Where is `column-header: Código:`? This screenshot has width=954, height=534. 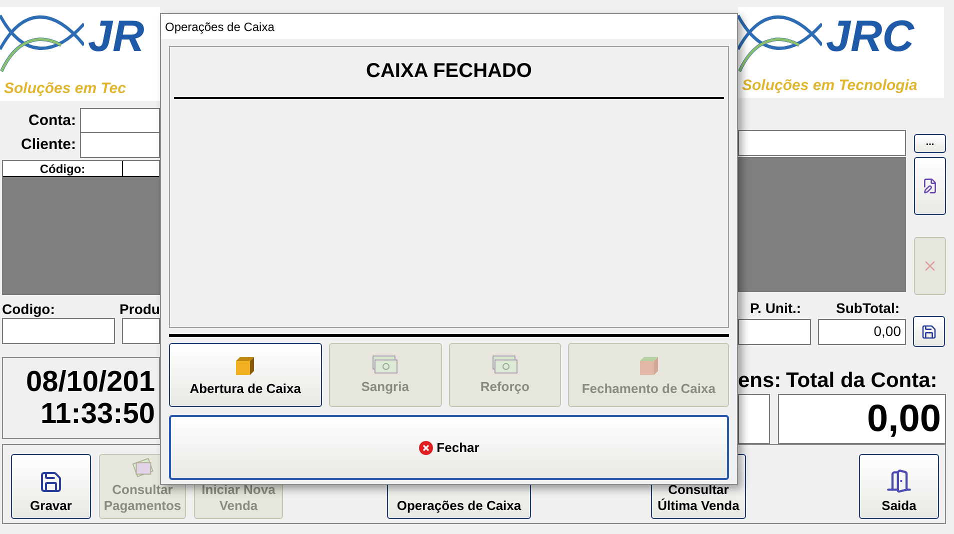
column-header: Código: is located at coordinates (63, 168).